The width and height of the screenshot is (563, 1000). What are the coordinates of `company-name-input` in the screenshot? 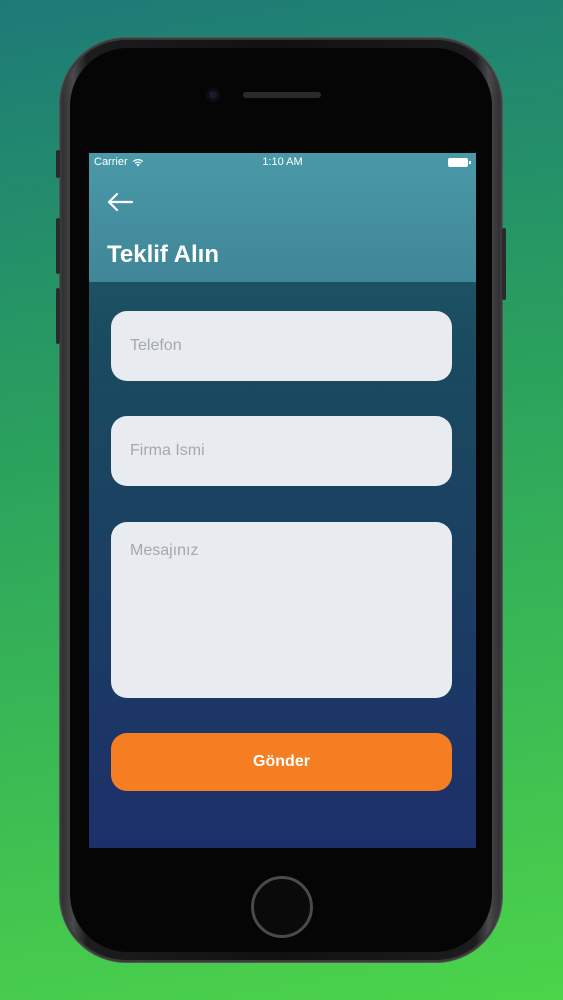 It's located at (281, 451).